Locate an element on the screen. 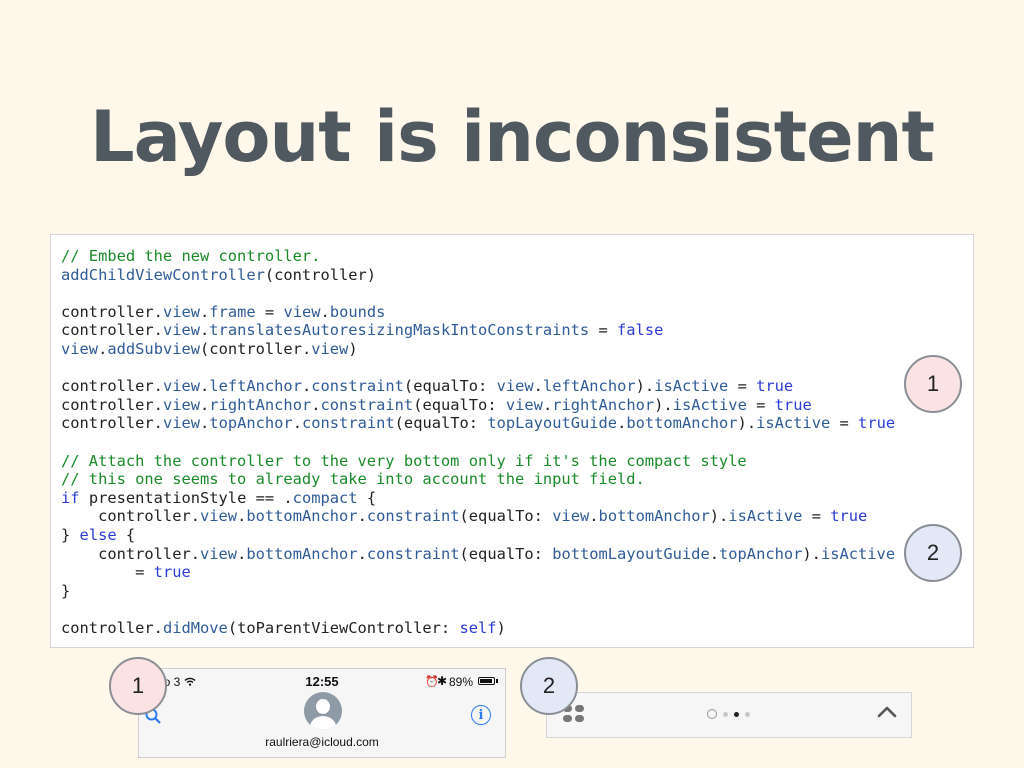  code-line: } is located at coordinates (66, 590).